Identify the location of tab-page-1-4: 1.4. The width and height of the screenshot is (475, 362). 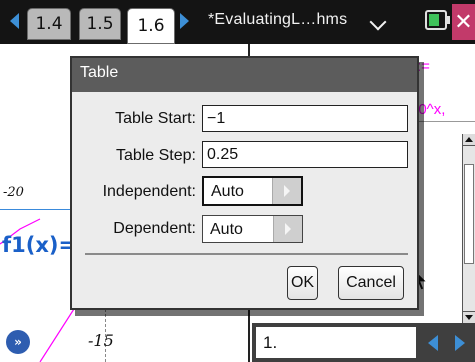
(49, 24).